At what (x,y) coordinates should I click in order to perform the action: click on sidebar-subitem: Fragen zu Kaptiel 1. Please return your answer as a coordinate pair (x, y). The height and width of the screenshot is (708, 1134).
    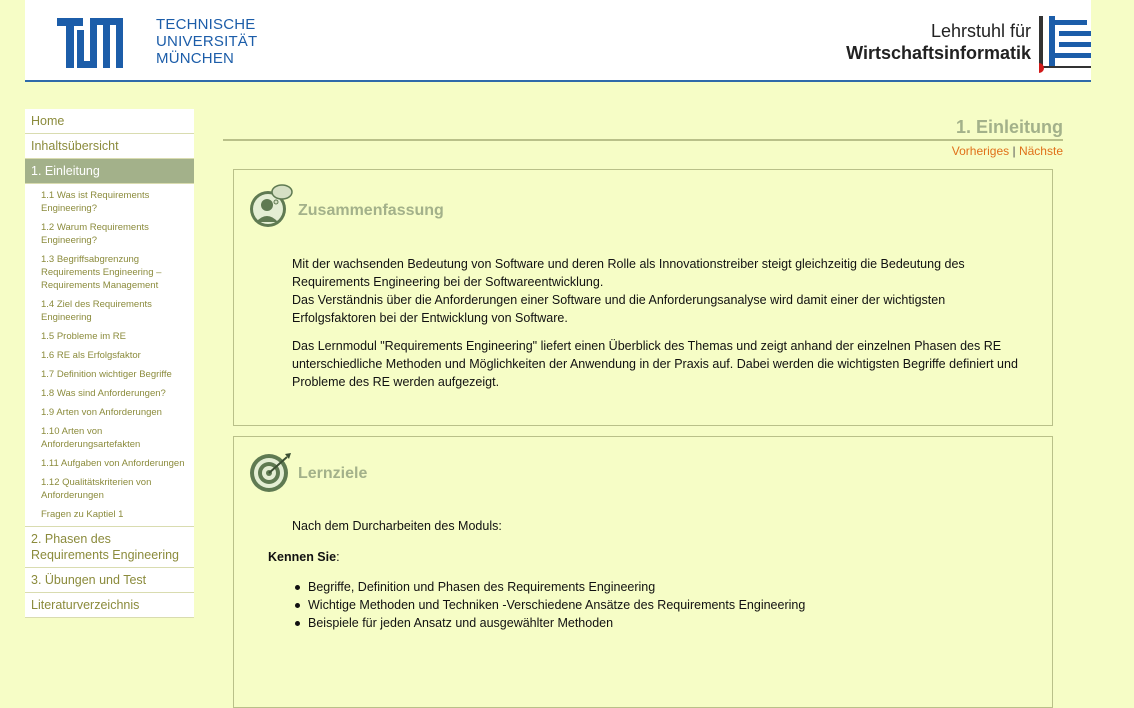
    Looking at the image, I should click on (109, 514).